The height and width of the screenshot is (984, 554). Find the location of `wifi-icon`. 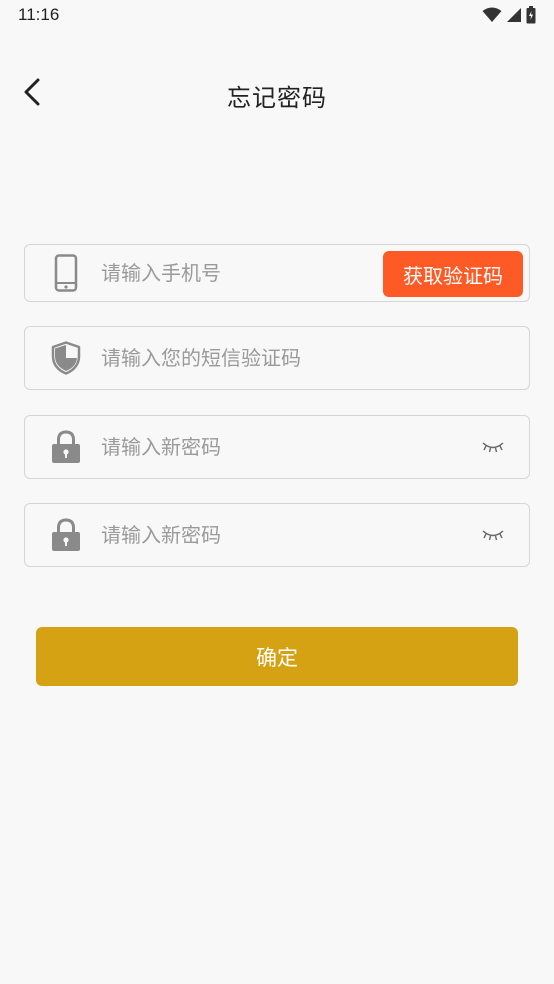

wifi-icon is located at coordinates (492, 14).